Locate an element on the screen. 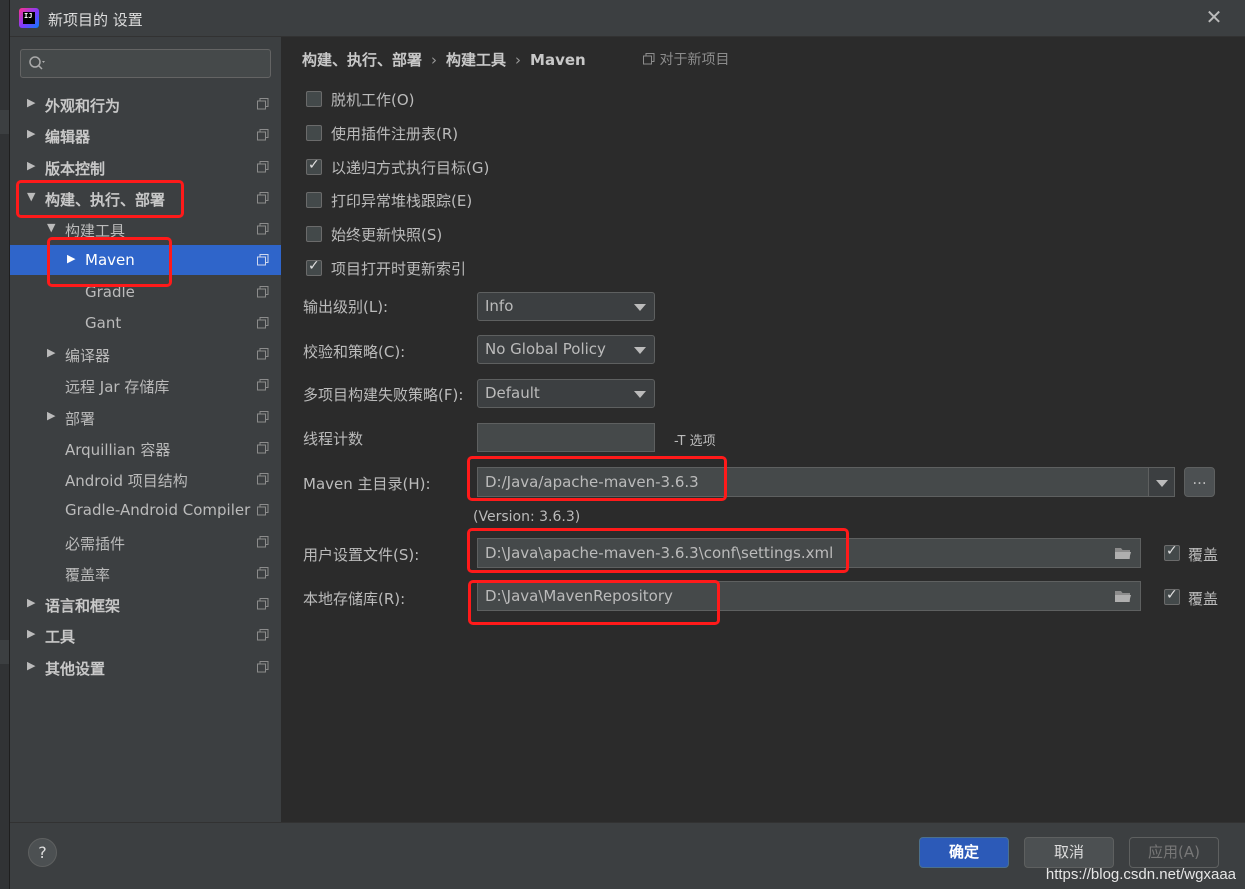 The image size is (1245, 889). thread-count-label: 线程计数 is located at coordinates (333, 439).